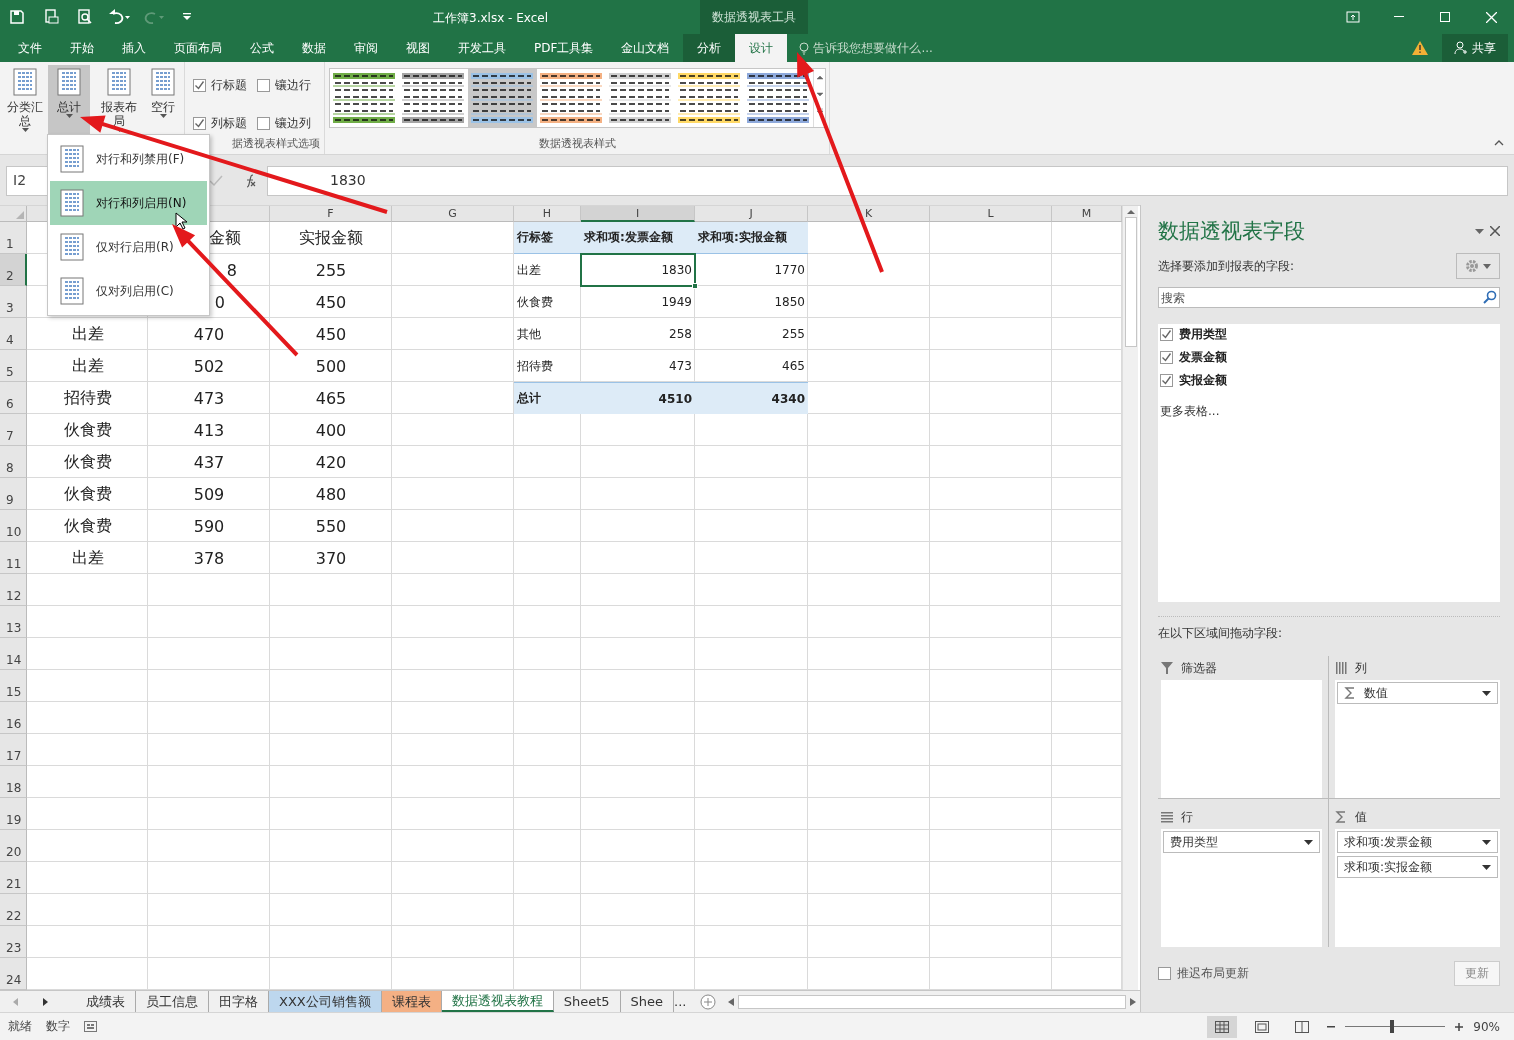 Image resolution: width=1514 pixels, height=1040 pixels. I want to click on table-header: 求和项:发票金额, so click(638, 238).